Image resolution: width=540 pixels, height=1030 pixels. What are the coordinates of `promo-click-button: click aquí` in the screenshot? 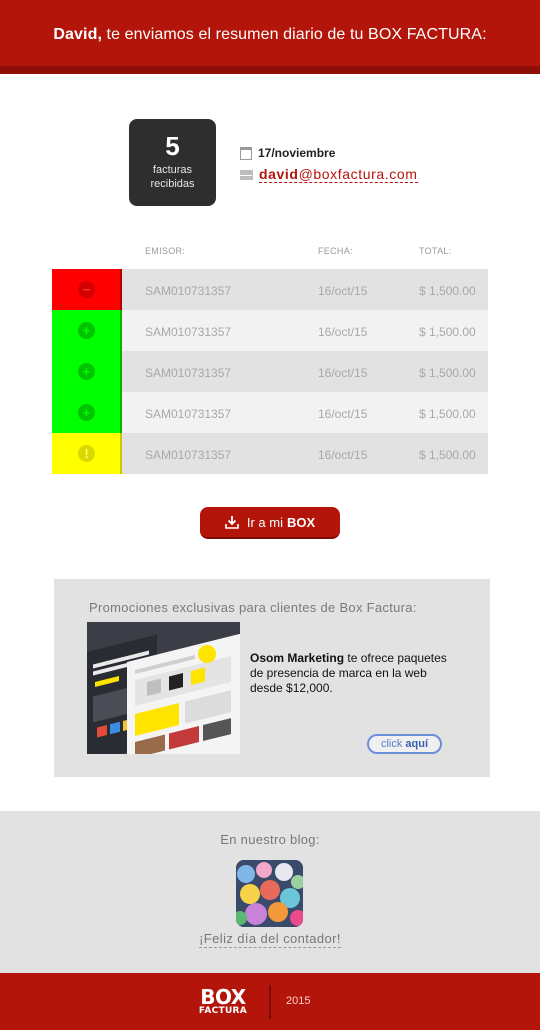 It's located at (404, 744).